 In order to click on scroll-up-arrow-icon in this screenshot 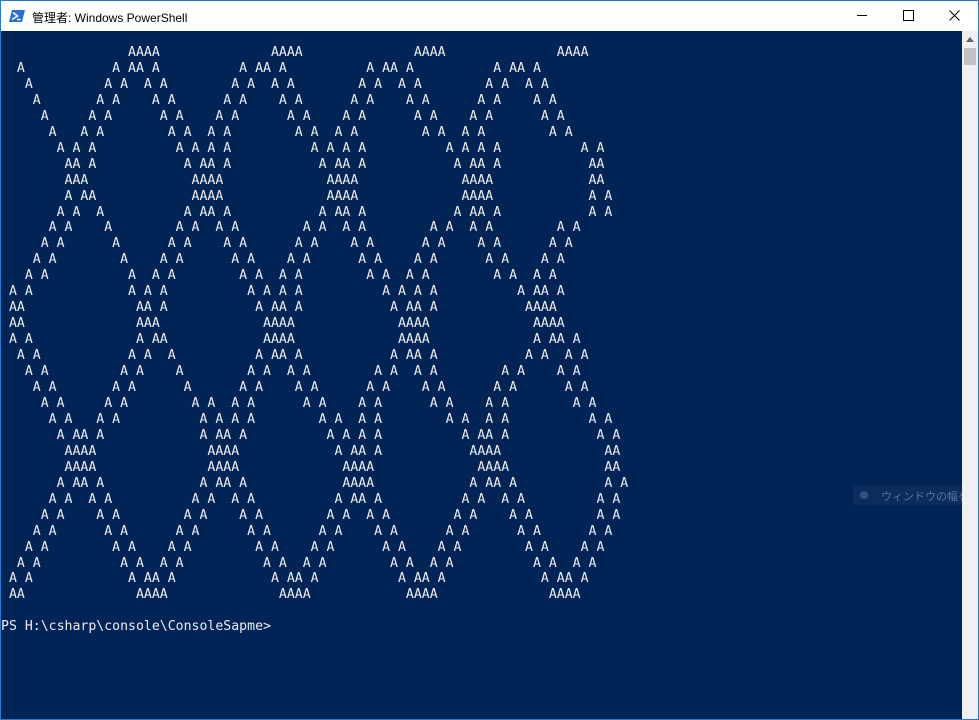, I will do `click(970, 39)`.